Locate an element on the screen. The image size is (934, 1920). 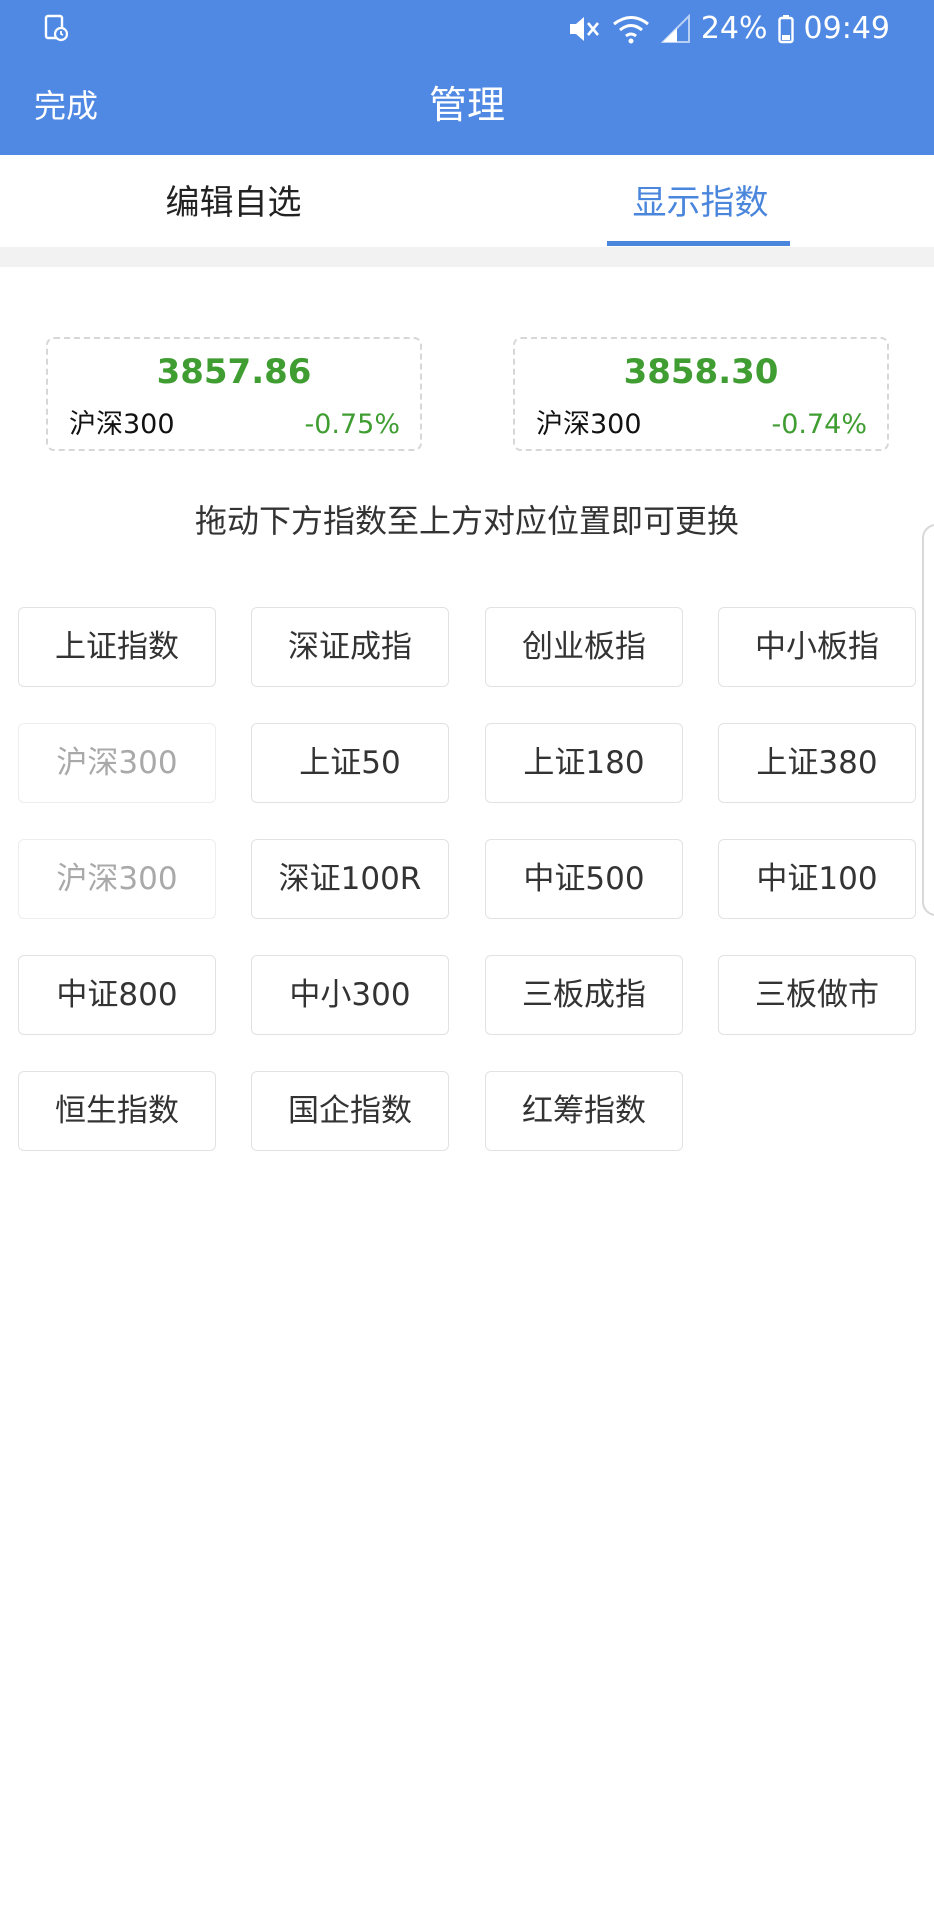
status-bar: 24% 09:49 is located at coordinates (467, 29).